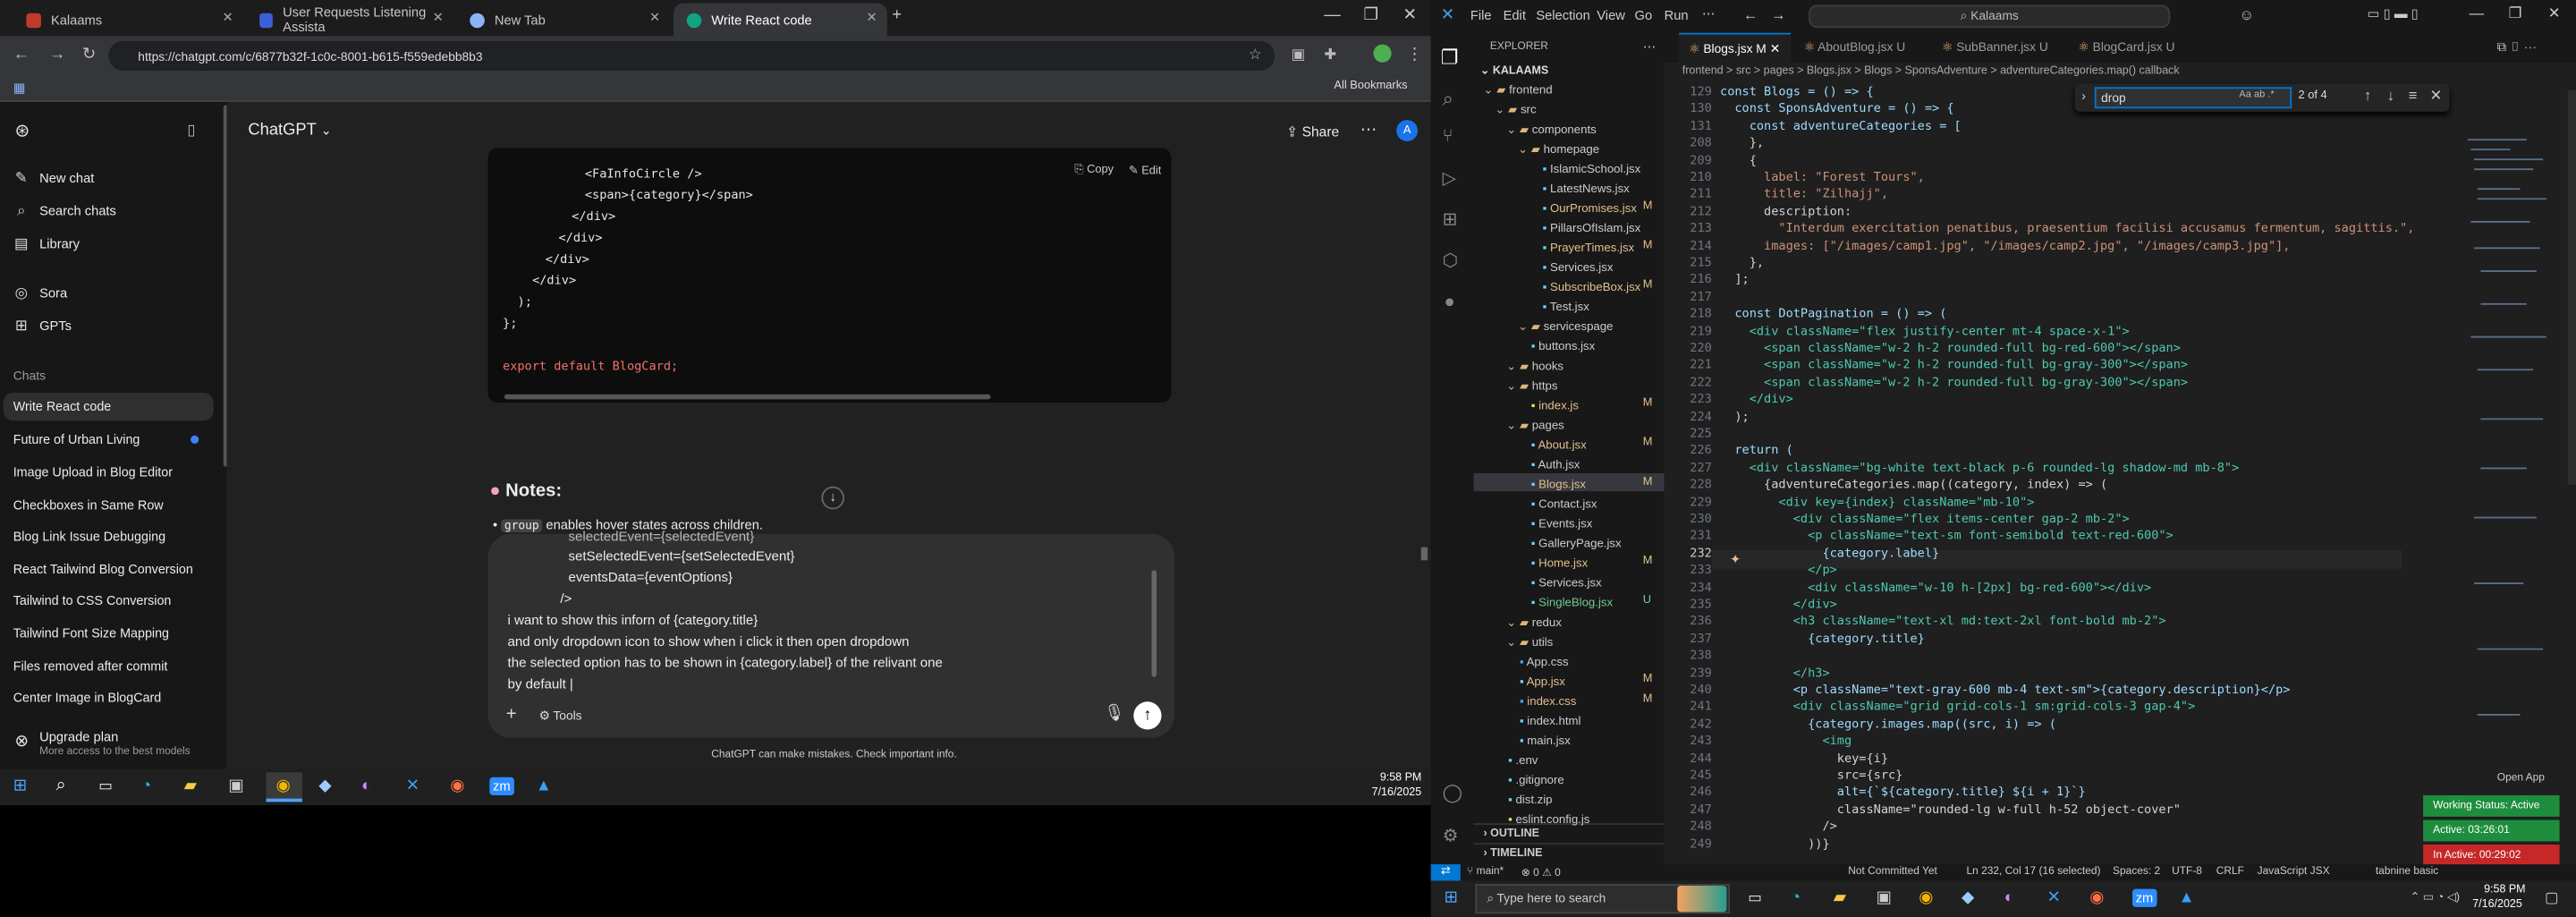 The width and height of the screenshot is (2576, 917). Describe the element at coordinates (1804, 758) in the screenshot. I see `code-line: key={i}` at that location.